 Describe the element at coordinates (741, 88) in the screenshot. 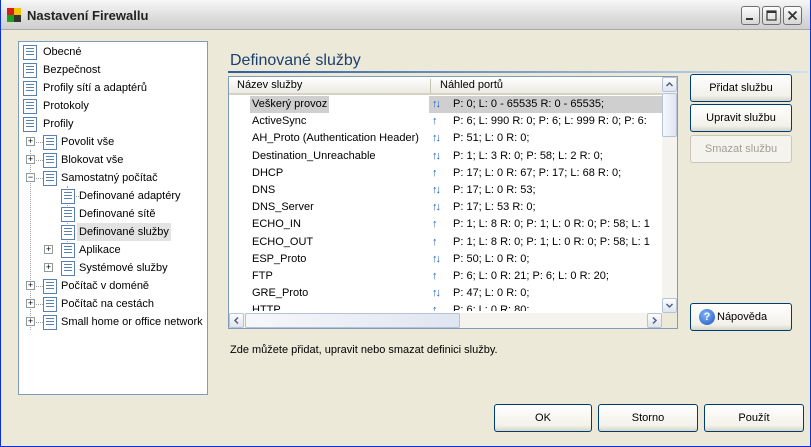

I see `add-service-button: Přidat službu` at that location.